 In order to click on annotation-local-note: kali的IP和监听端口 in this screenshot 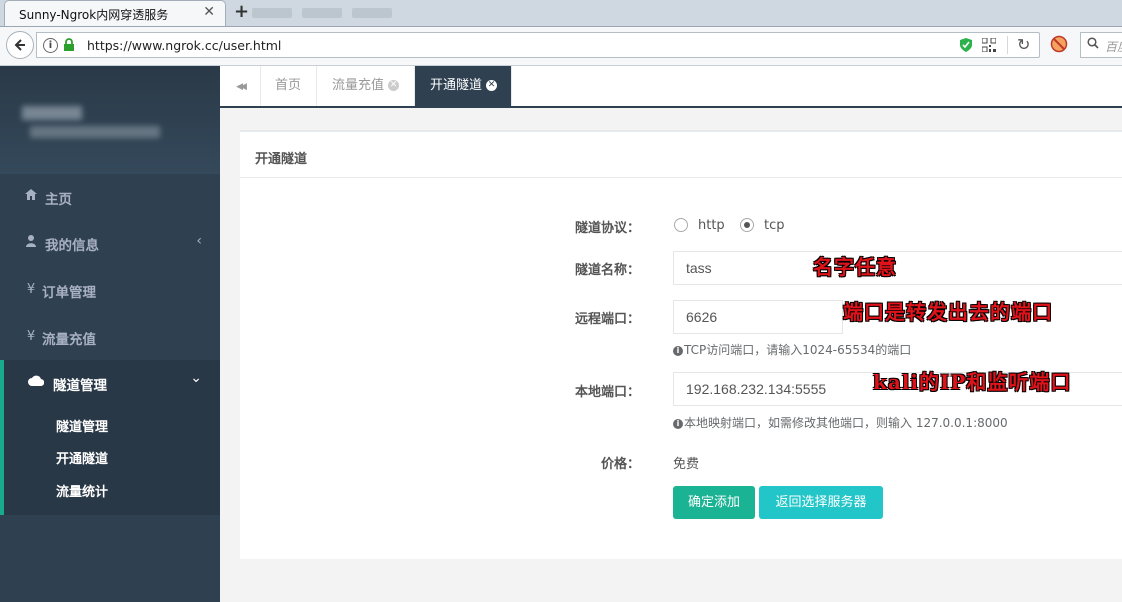, I will do `click(972, 382)`.